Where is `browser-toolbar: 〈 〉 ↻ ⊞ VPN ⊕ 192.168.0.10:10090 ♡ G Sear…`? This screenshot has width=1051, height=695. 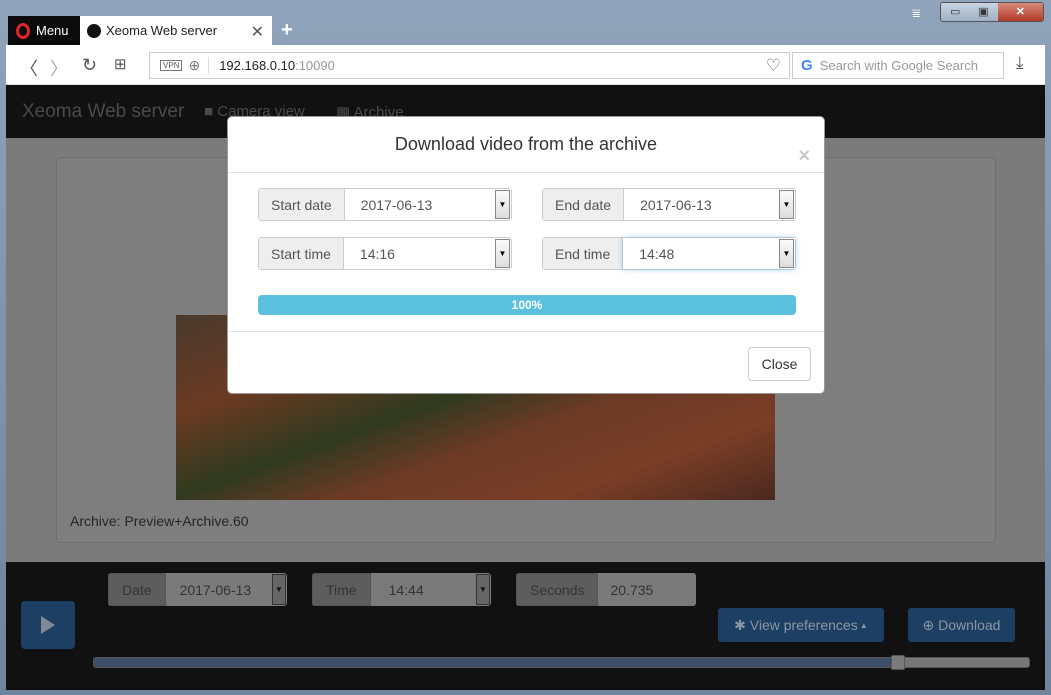
browser-toolbar: 〈 〉 ↻ ⊞ VPN ⊕ 192.168.0.10:10090 ♡ G Sear… is located at coordinates (525, 65).